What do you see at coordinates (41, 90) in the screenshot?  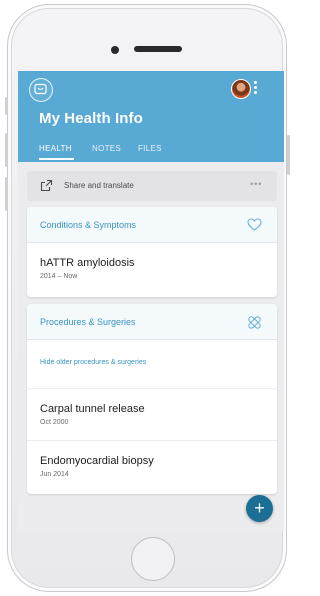 I see `chat-heart-icon` at bounding box center [41, 90].